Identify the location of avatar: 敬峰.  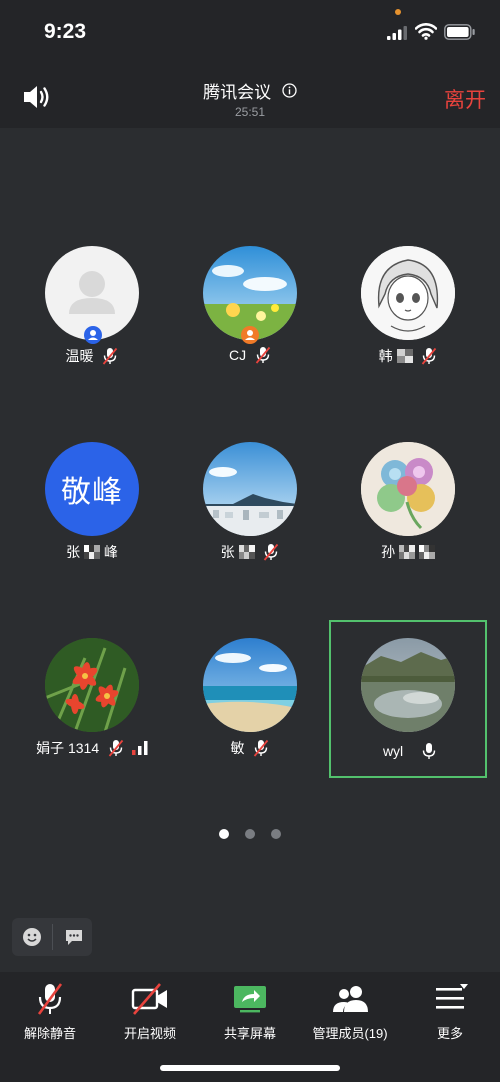
(92, 489).